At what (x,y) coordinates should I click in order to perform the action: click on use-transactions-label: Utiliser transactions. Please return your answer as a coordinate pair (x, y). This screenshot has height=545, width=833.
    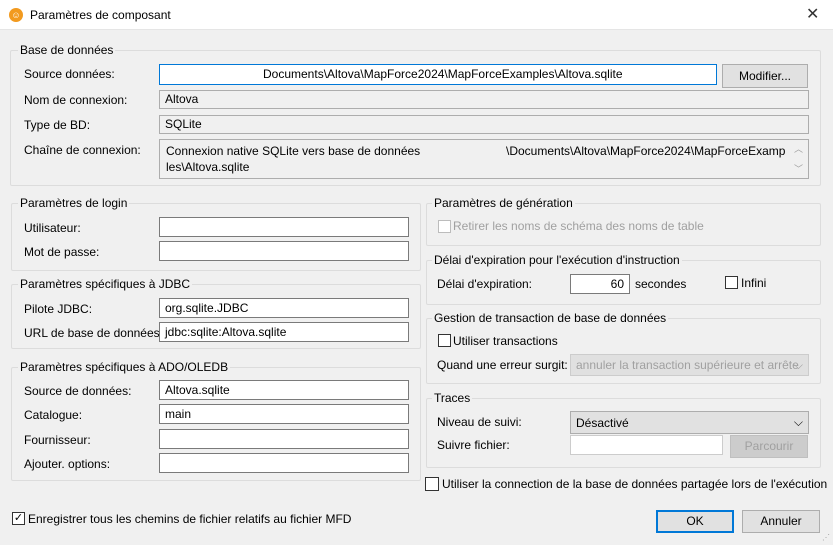
    Looking at the image, I should click on (505, 341).